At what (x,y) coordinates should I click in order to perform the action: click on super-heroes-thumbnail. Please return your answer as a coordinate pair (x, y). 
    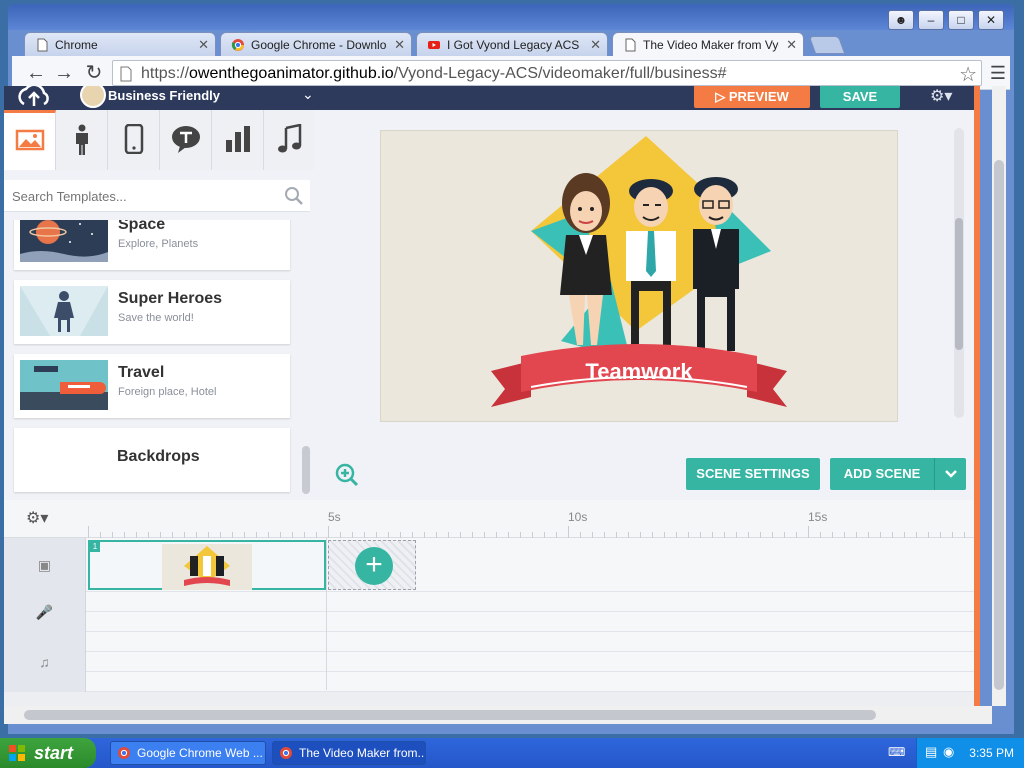
    Looking at the image, I should click on (64, 311).